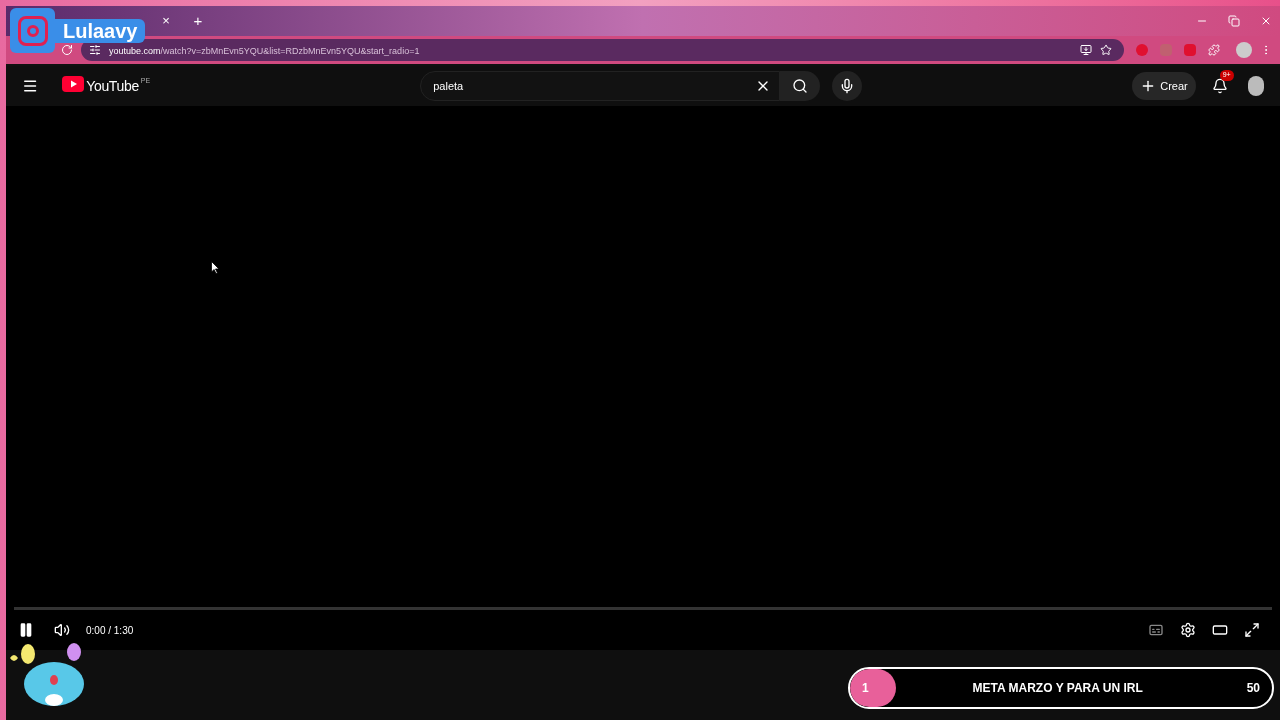 This screenshot has width=1280, height=720. What do you see at coordinates (1219, 86) in the screenshot?
I see `notifications-icon` at bounding box center [1219, 86].